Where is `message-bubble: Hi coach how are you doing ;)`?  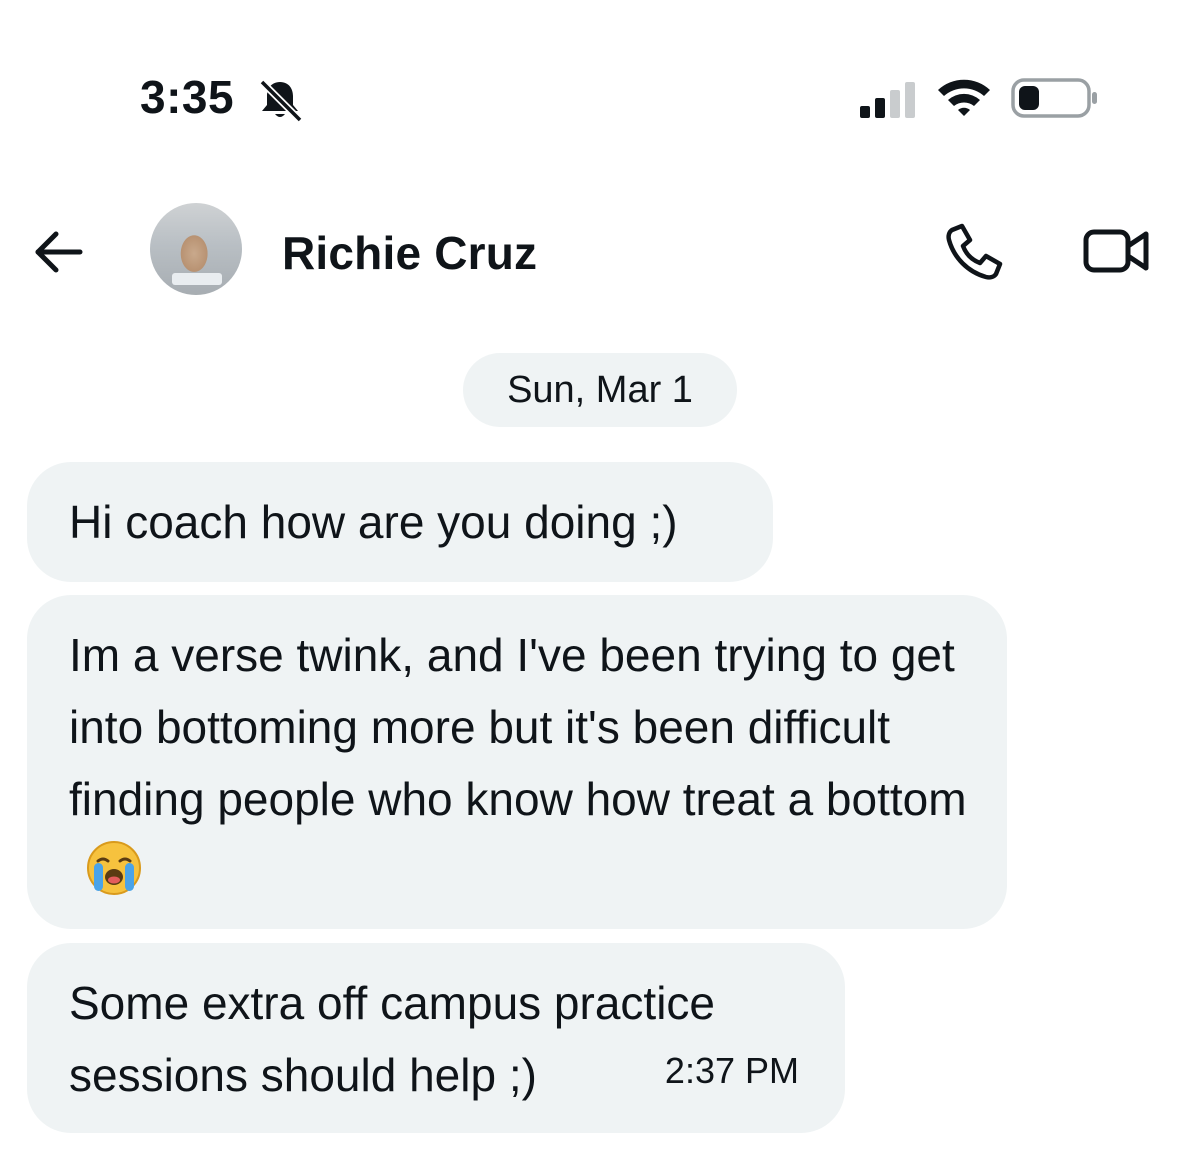 message-bubble: Hi coach how are you doing ;) is located at coordinates (400, 522).